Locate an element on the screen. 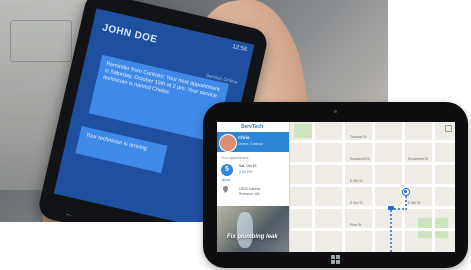  street-label: E 3rd St is located at coordinates (356, 203).